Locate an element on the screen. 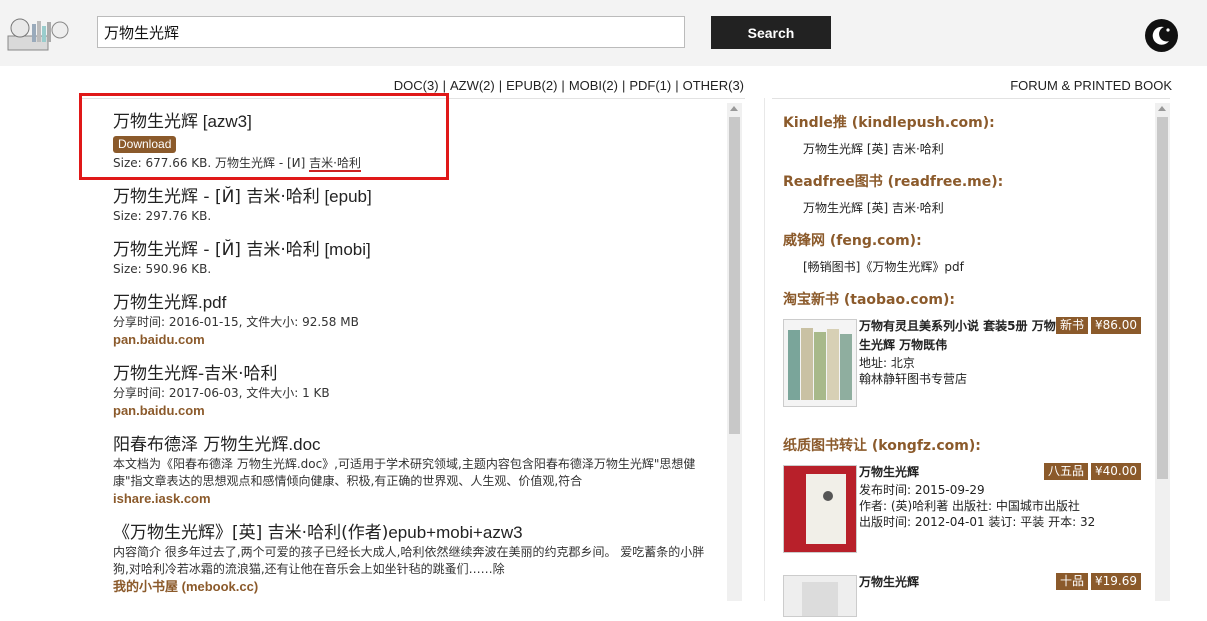 The width and height of the screenshot is (1207, 621). result-source-link: 我的小书屋 (mebook.cc) is located at coordinates (413, 587).